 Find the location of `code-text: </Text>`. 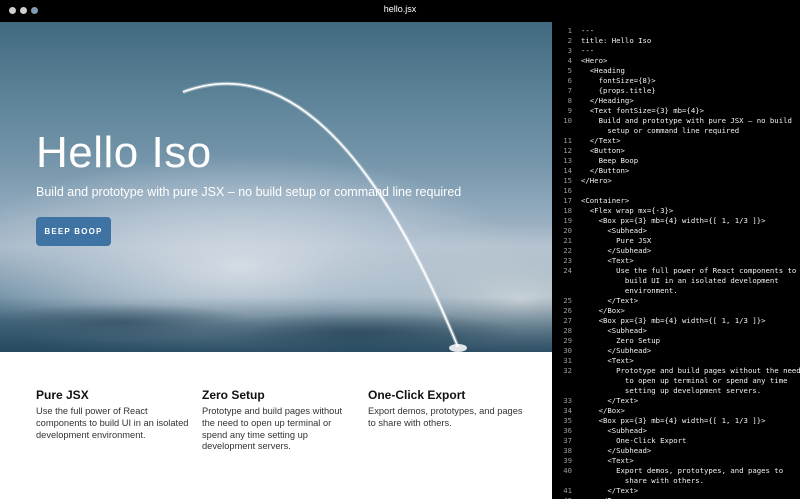

code-text: </Text> is located at coordinates (610, 300).